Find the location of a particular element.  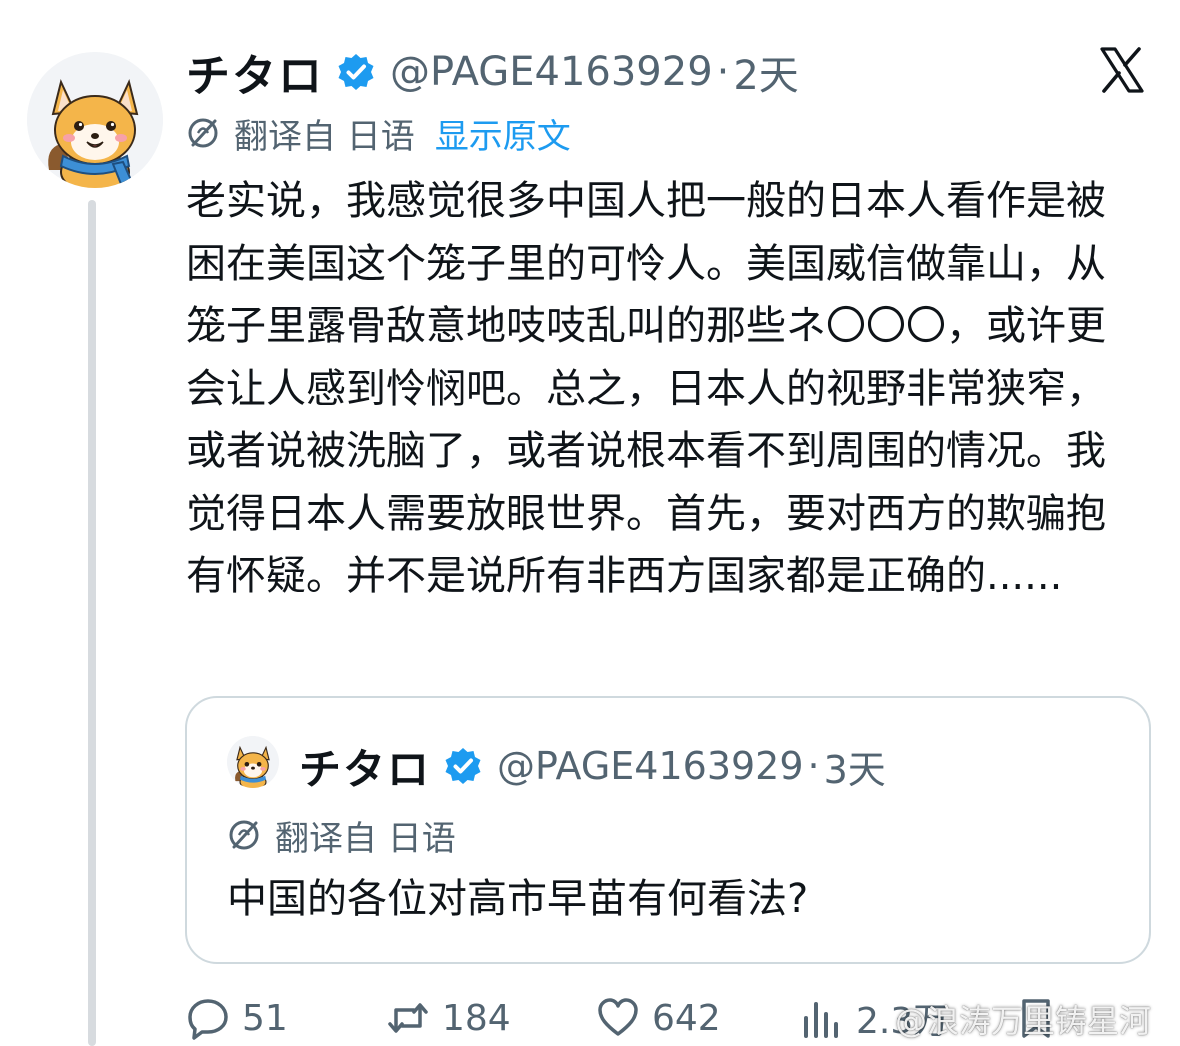

translation-info: 翻译自 日语 显示原文 is located at coordinates (378, 133).